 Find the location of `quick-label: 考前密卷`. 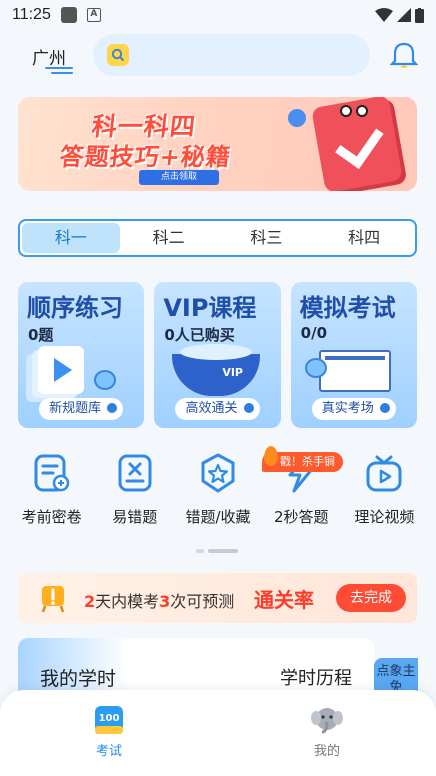

quick-label: 考前密卷 is located at coordinates (51, 517).